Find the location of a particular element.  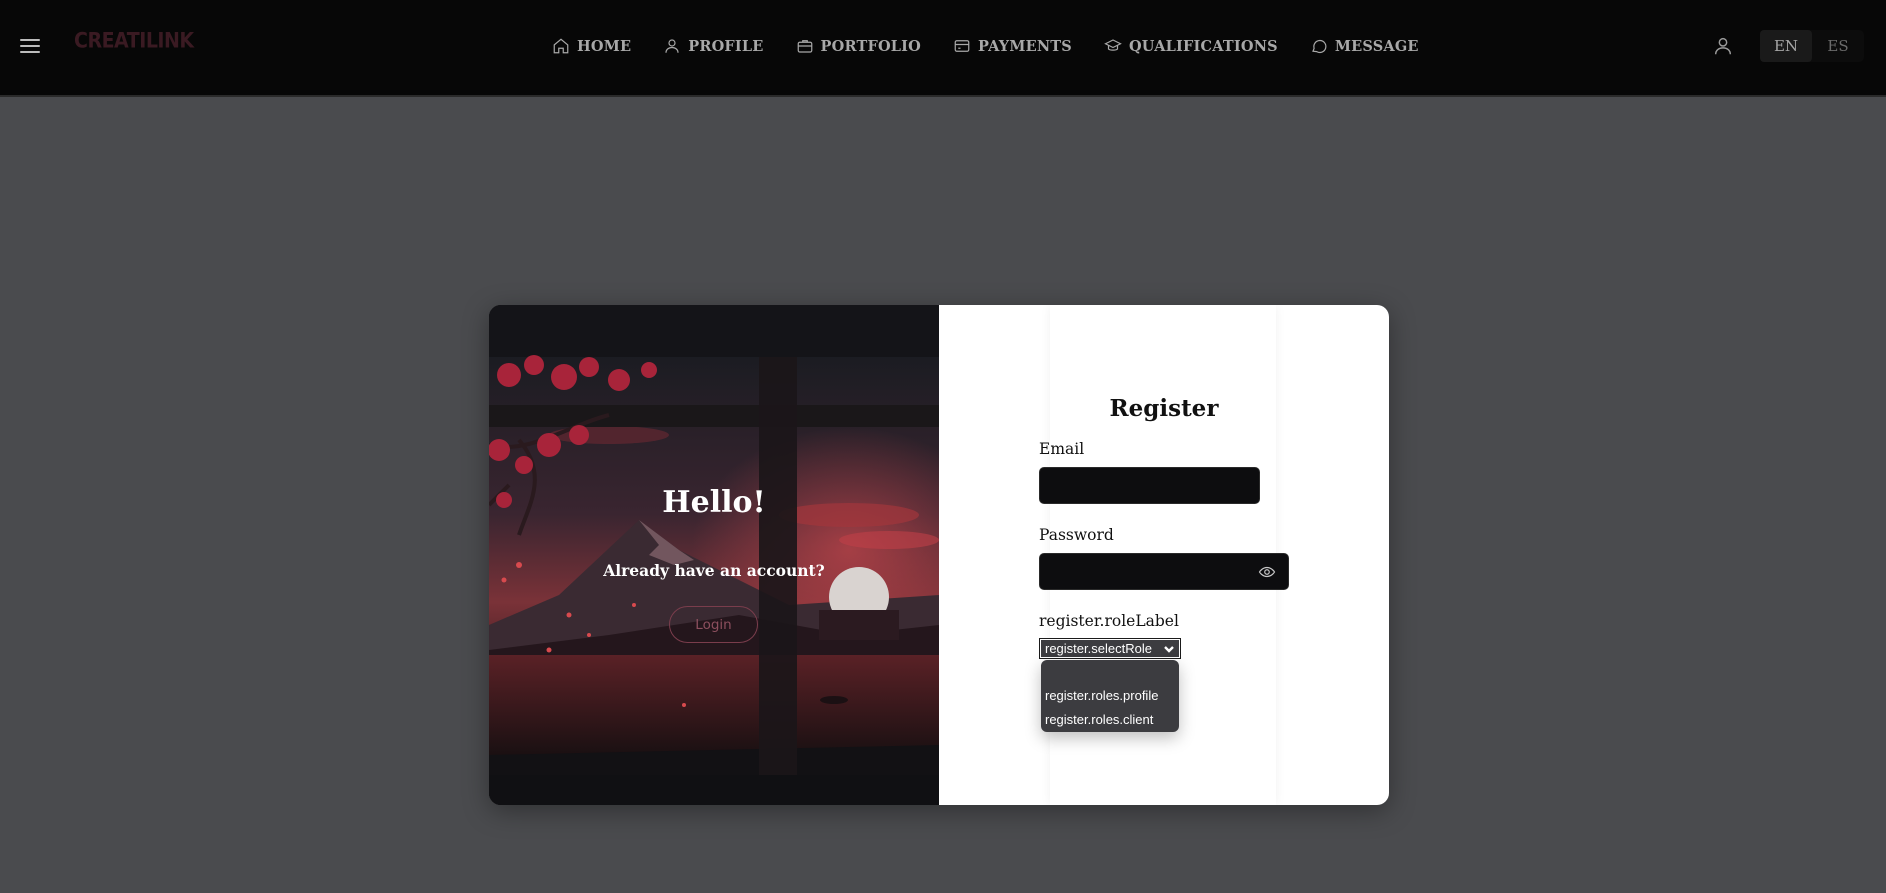

role-select-value: register.selectRole is located at coordinates (1098, 648).